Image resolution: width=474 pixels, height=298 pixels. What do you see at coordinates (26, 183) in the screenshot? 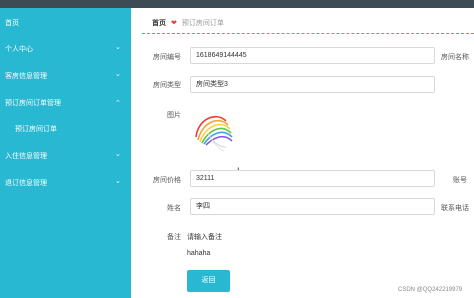
I see `sidebar-item-cancel-info: 退订信息管理` at bounding box center [26, 183].